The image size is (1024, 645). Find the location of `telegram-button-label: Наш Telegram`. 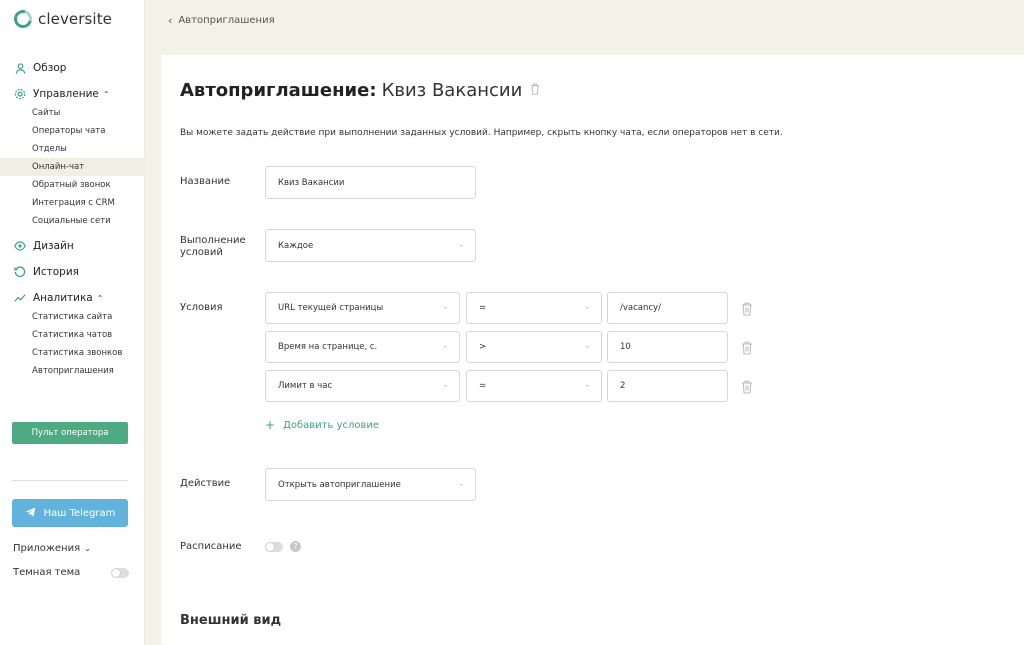

telegram-button-label: Наш Telegram is located at coordinates (79, 513).